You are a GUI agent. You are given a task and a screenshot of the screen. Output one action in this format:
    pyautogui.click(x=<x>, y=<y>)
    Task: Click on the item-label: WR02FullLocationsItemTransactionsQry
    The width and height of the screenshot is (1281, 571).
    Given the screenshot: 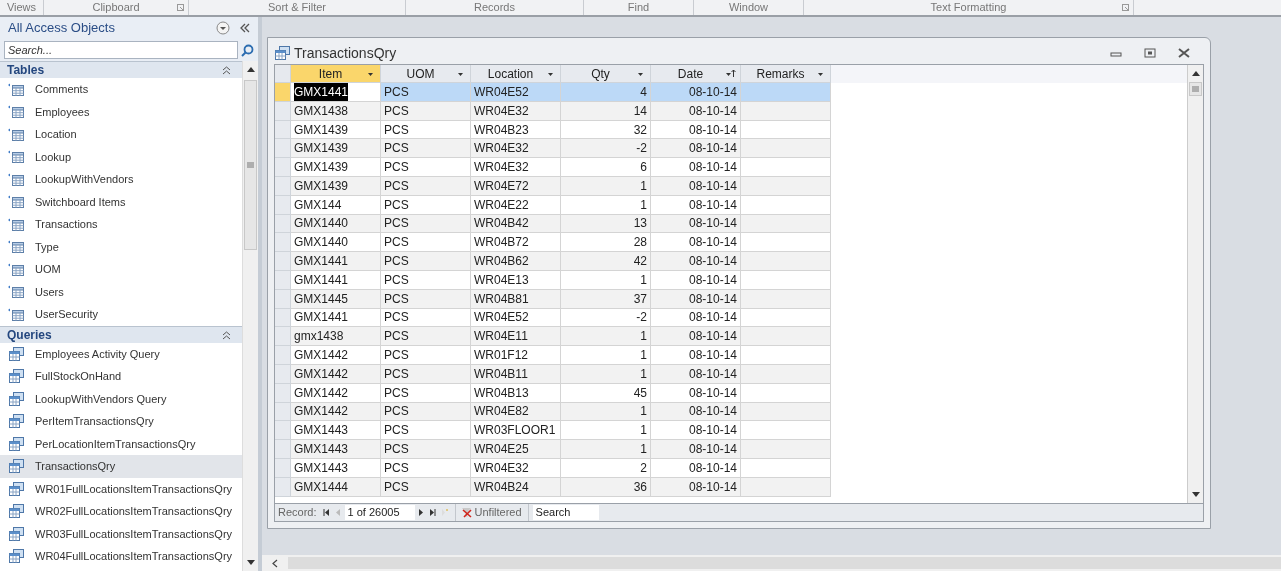 What is the action you would take?
    pyautogui.click(x=134, y=511)
    